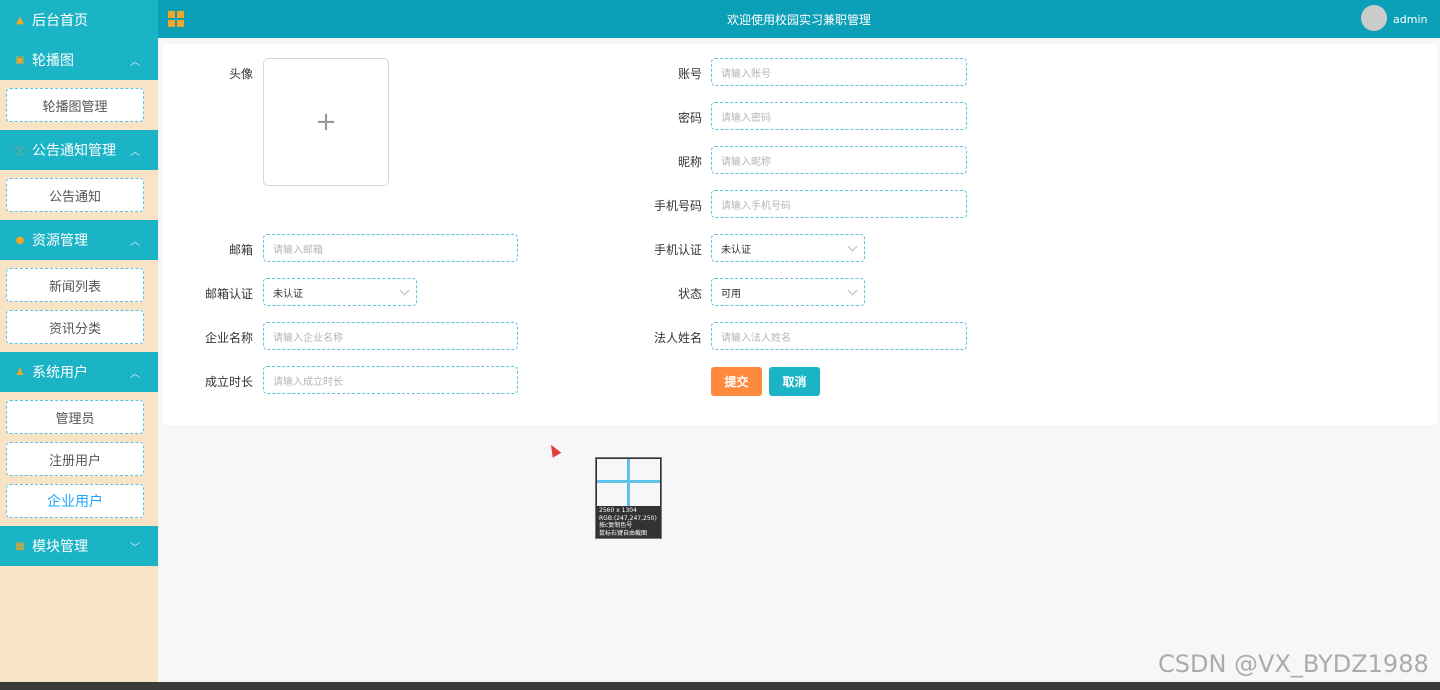 Image resolution: width=1440 pixels, height=690 pixels. I want to click on status-select: 可用, so click(788, 292).